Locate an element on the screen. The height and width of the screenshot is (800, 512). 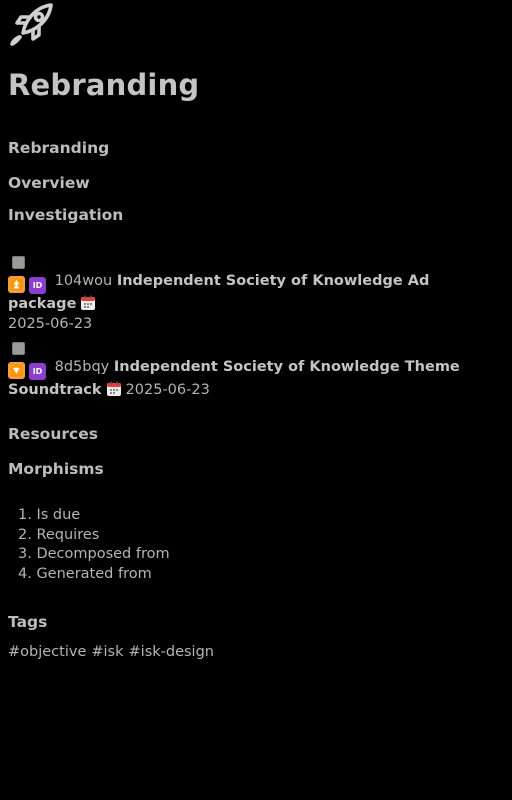
section-heading-morphisms: Morphisms is located at coordinates (56, 469).